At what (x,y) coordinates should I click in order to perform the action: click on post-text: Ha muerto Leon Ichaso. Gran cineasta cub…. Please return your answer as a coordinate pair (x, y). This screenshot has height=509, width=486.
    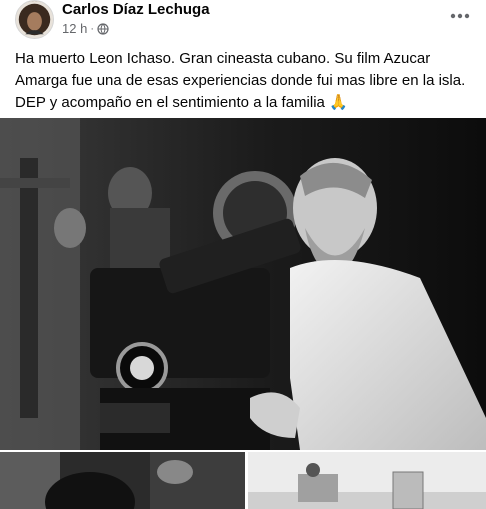
    Looking at the image, I should click on (240, 80).